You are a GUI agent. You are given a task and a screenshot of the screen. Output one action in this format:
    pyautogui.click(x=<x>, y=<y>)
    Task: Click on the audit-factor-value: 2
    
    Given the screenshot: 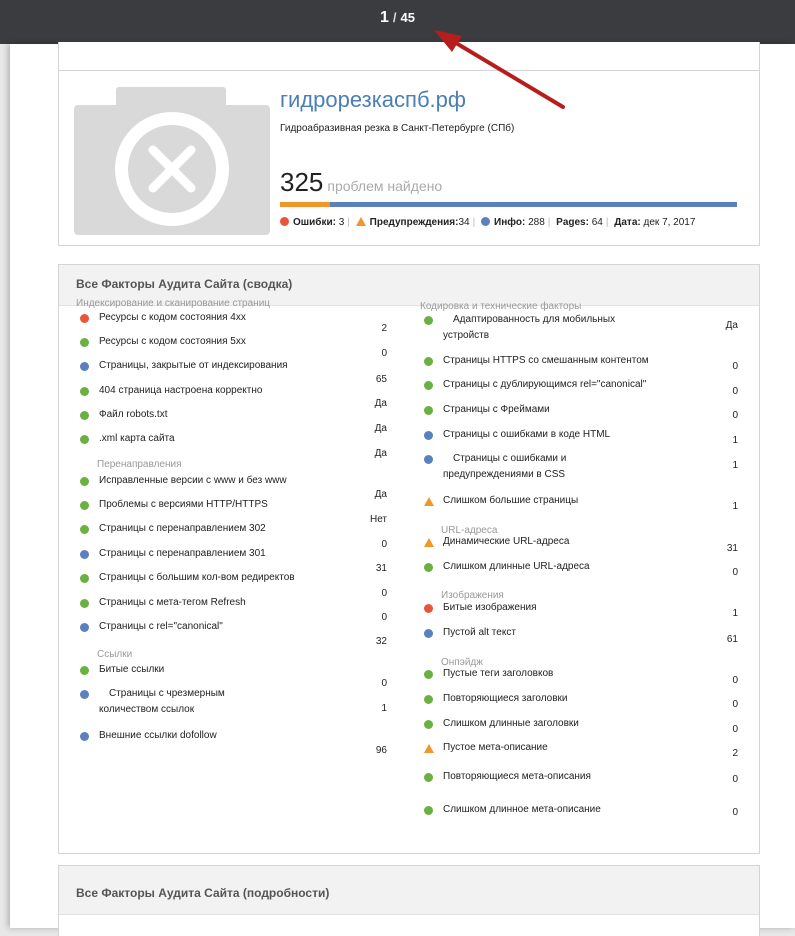 What is the action you would take?
    pyautogui.click(x=735, y=753)
    